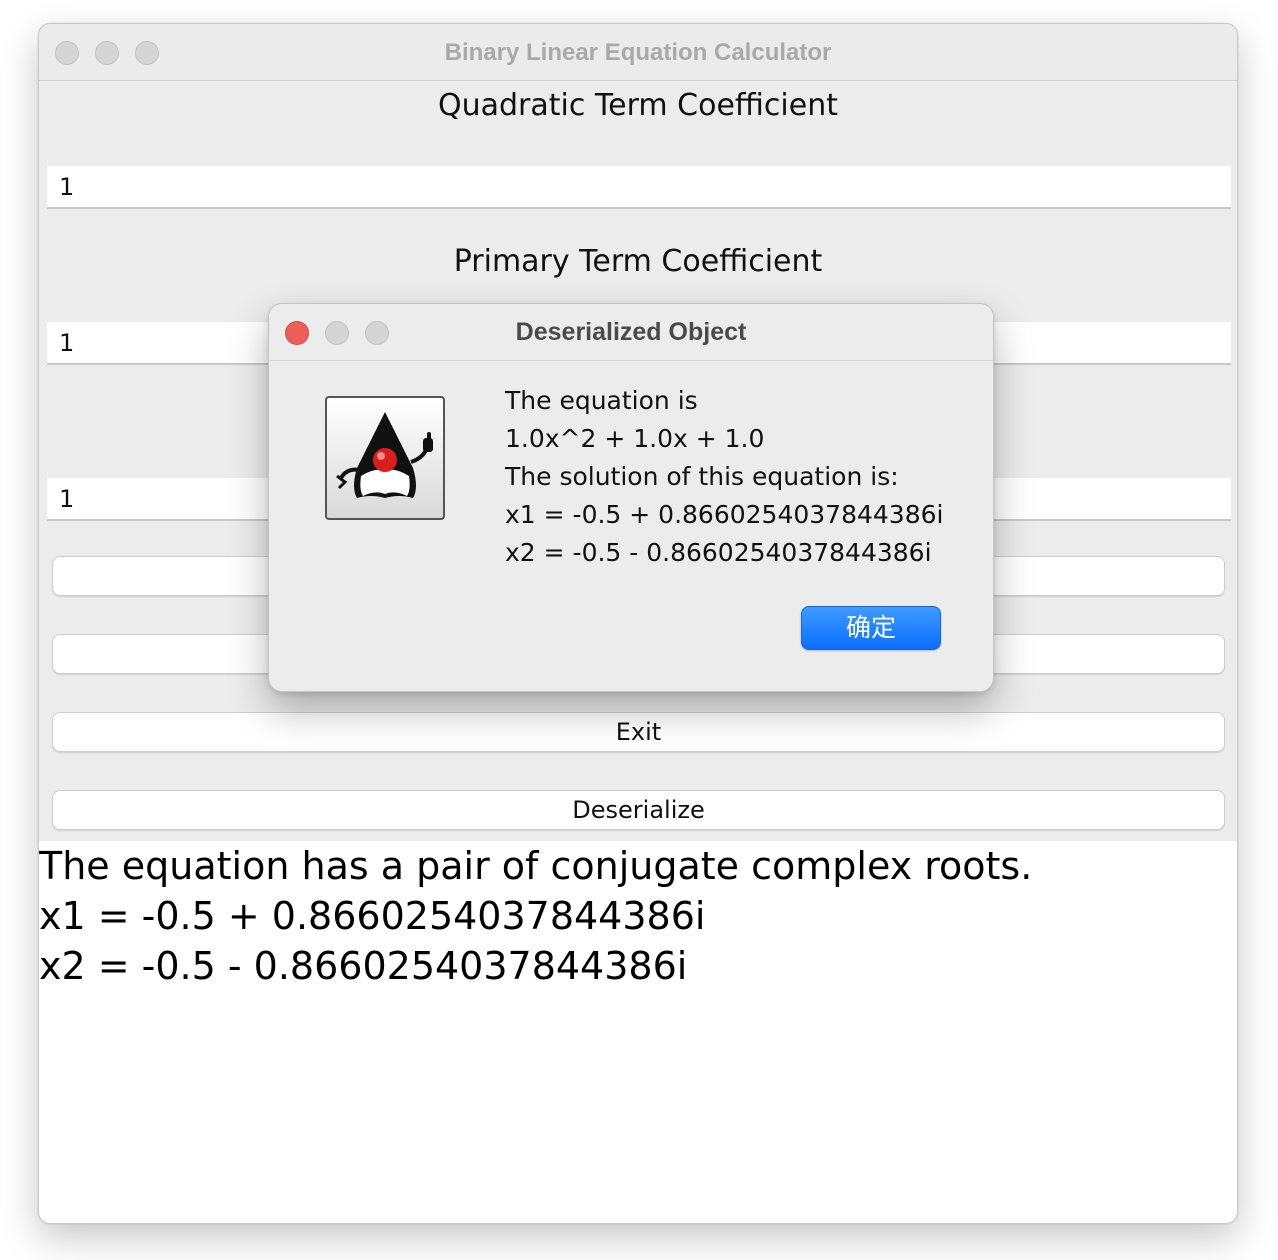  Describe the element at coordinates (638, 261) in the screenshot. I see `primary-term-label: Primary Term Coefficient` at that location.